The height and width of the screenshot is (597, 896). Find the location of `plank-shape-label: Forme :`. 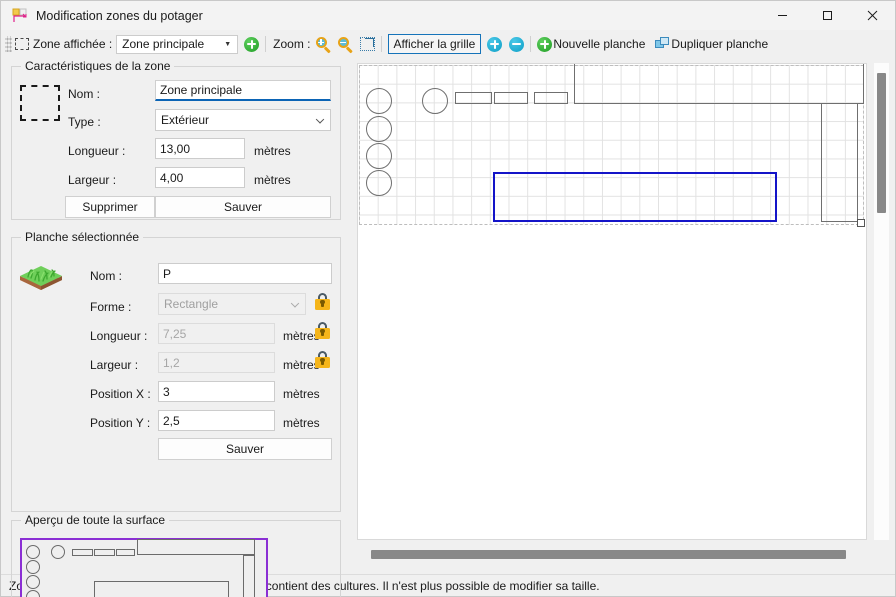

plank-shape-label: Forme : is located at coordinates (111, 307).